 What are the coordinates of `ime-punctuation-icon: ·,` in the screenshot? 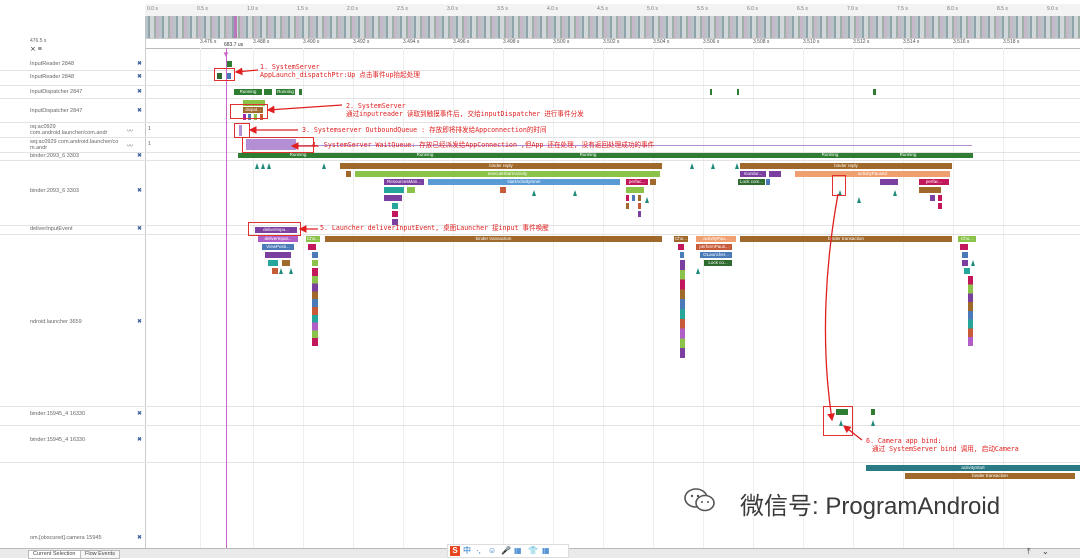 It's located at (478, 551).